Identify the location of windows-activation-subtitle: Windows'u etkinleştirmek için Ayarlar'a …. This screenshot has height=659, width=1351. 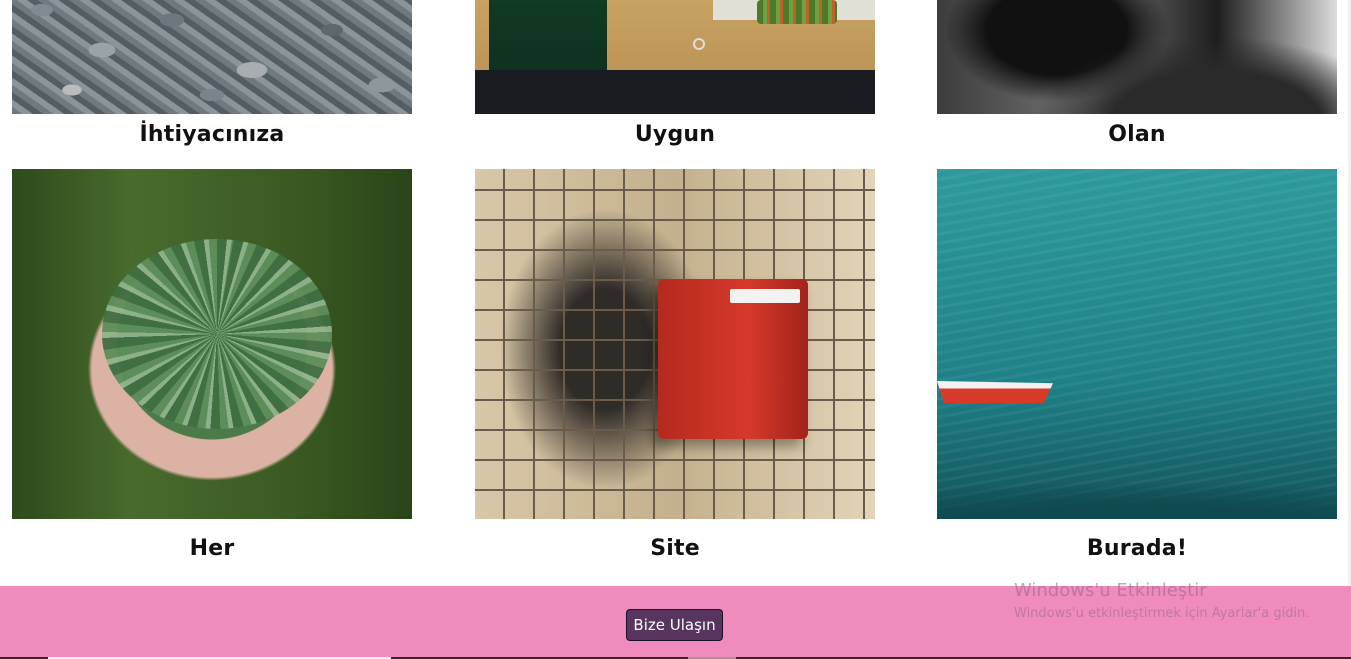
(1162, 613).